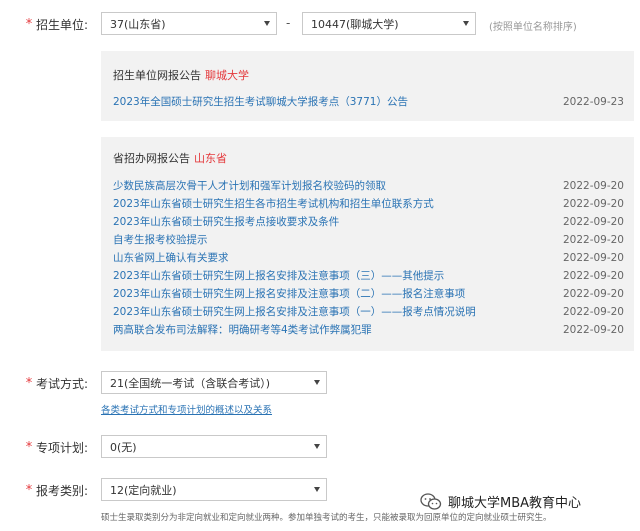 This screenshot has width=640, height=531. I want to click on panel-source: 聊城大学, so click(227, 75).